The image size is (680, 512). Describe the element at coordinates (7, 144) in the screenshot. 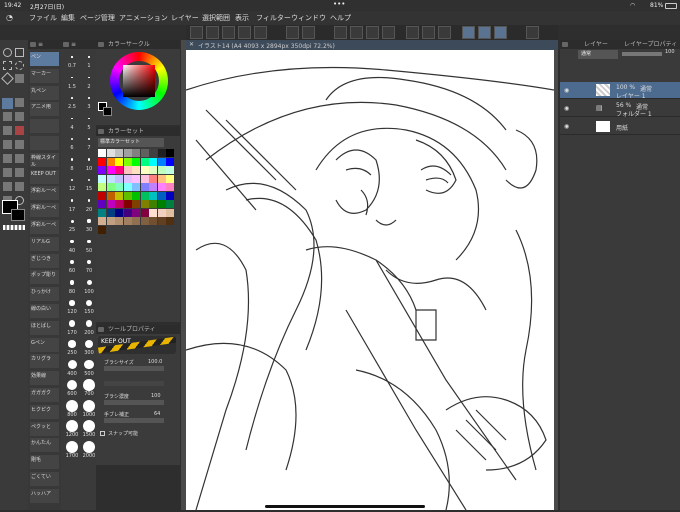

I see `blend-tool-icon` at that location.